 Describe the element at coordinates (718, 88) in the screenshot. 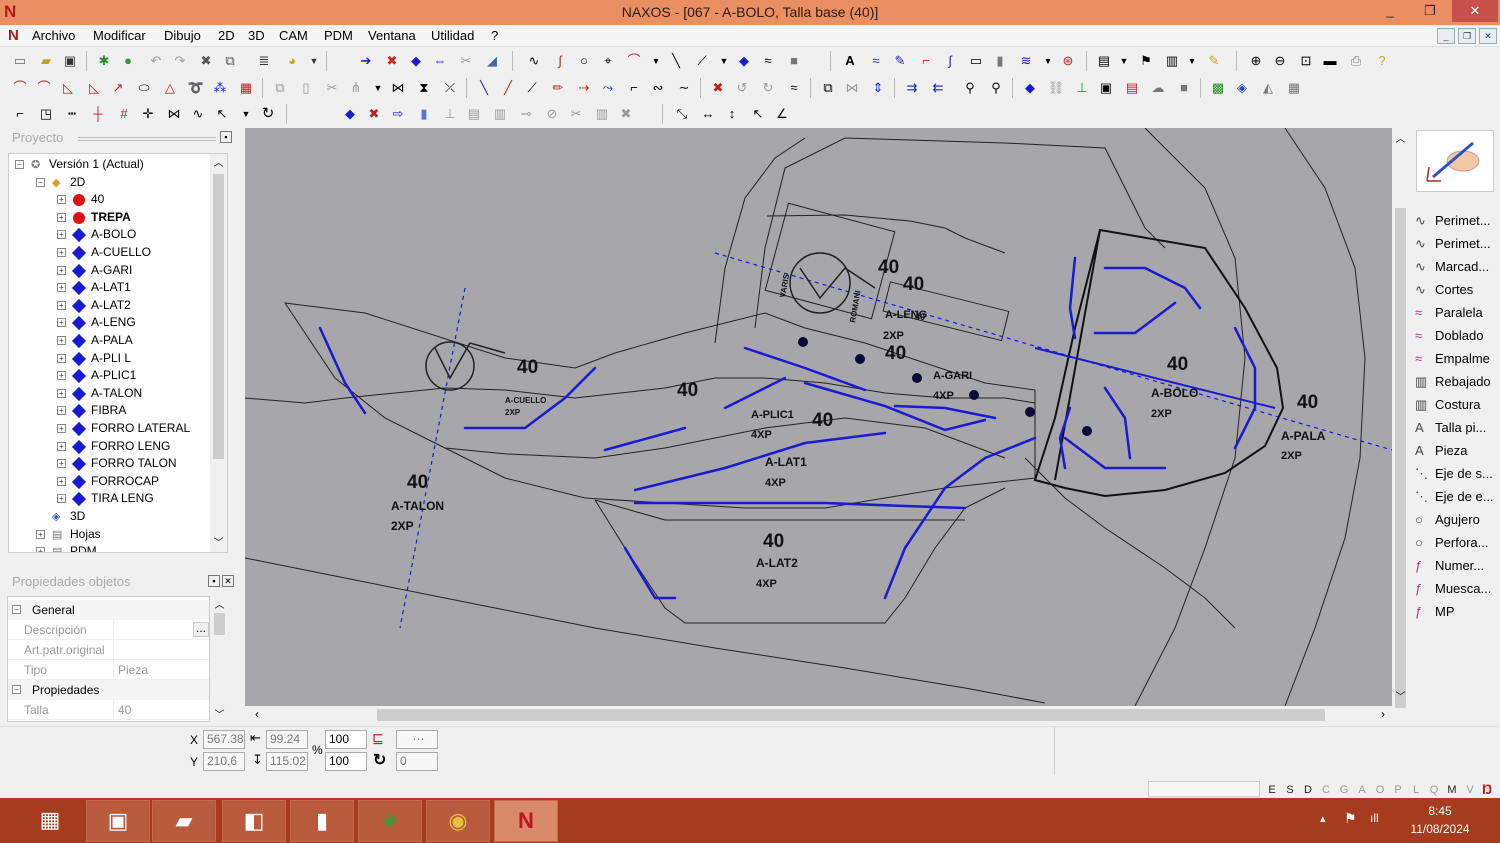

I see `split-icon: ✖` at that location.